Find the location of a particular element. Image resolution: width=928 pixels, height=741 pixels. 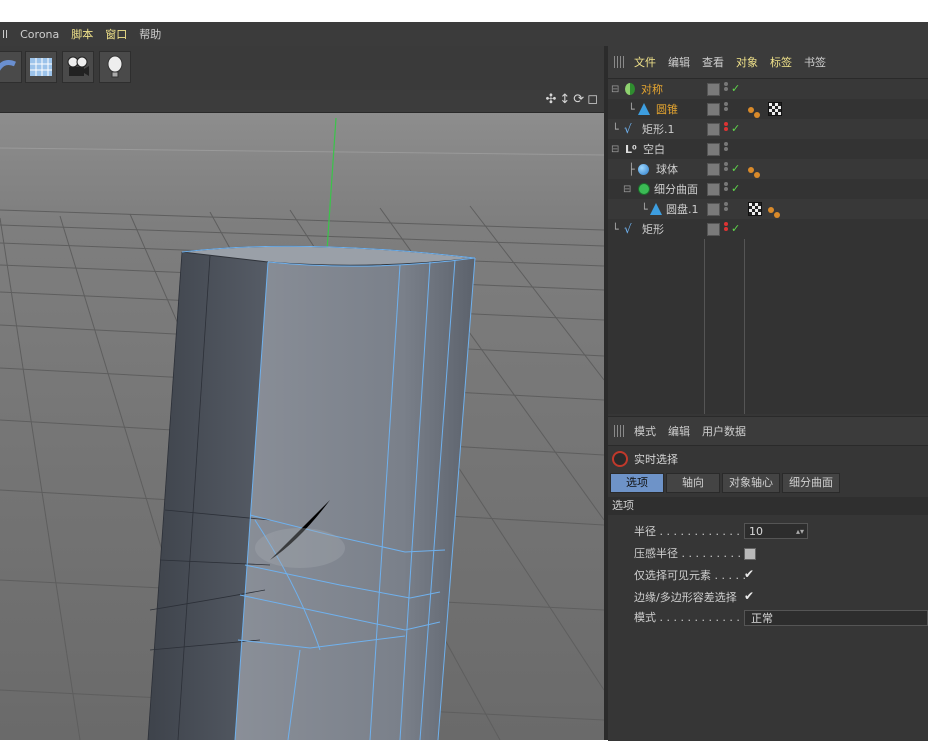

subtab-object-axis: 对象轴心 is located at coordinates (751, 483).